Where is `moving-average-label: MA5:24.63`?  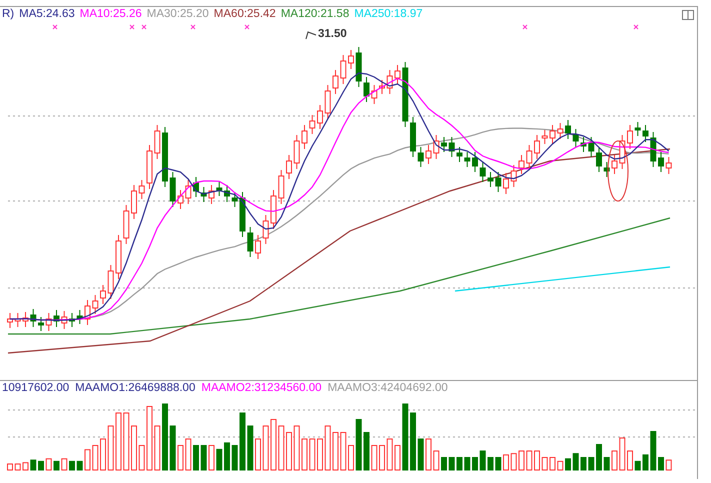 moving-average-label: MA5:24.63 is located at coordinates (47, 15).